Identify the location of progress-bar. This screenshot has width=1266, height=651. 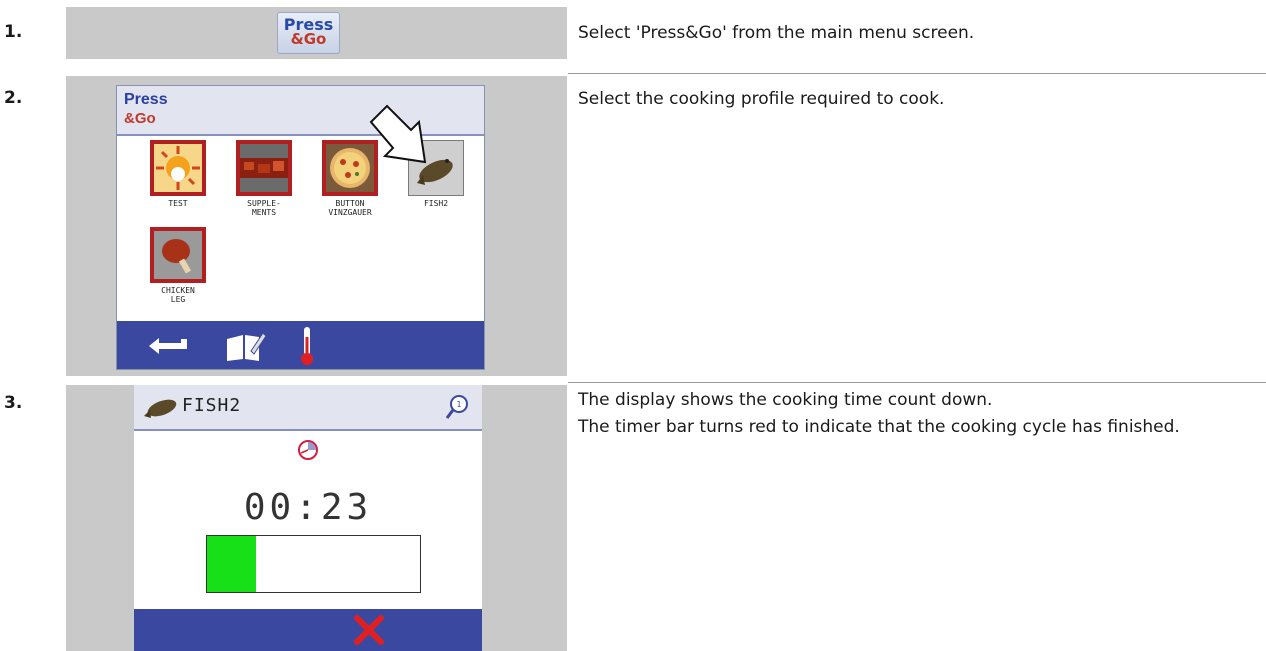
(313, 564).